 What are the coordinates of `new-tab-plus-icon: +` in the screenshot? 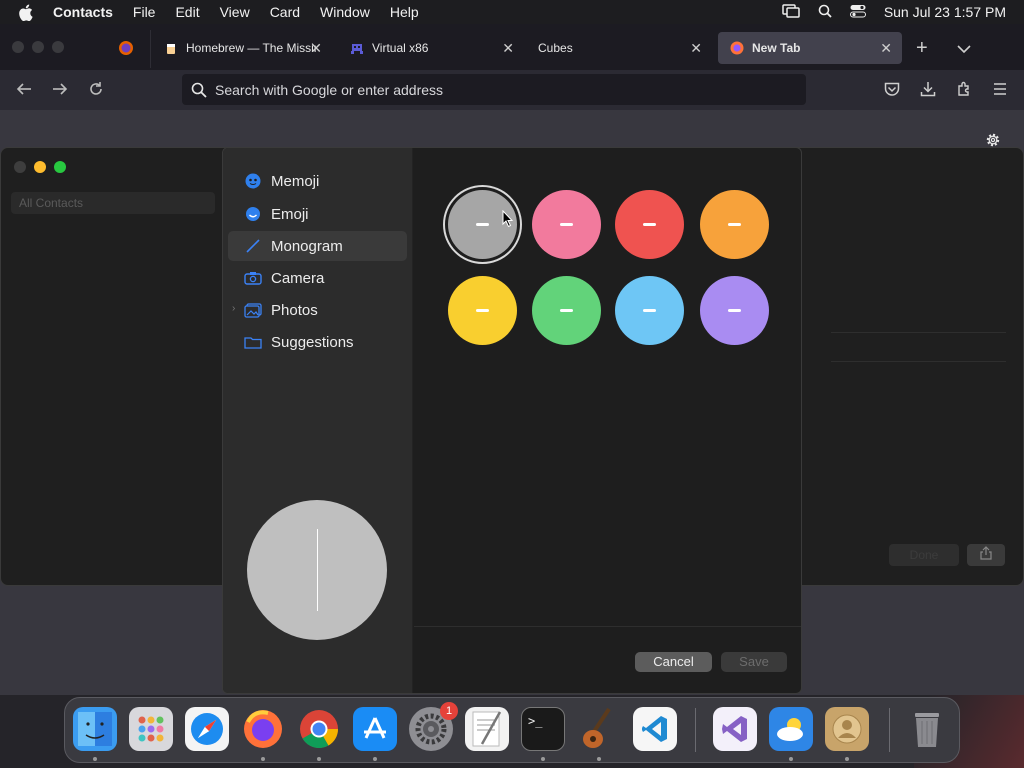 It's located at (922, 48).